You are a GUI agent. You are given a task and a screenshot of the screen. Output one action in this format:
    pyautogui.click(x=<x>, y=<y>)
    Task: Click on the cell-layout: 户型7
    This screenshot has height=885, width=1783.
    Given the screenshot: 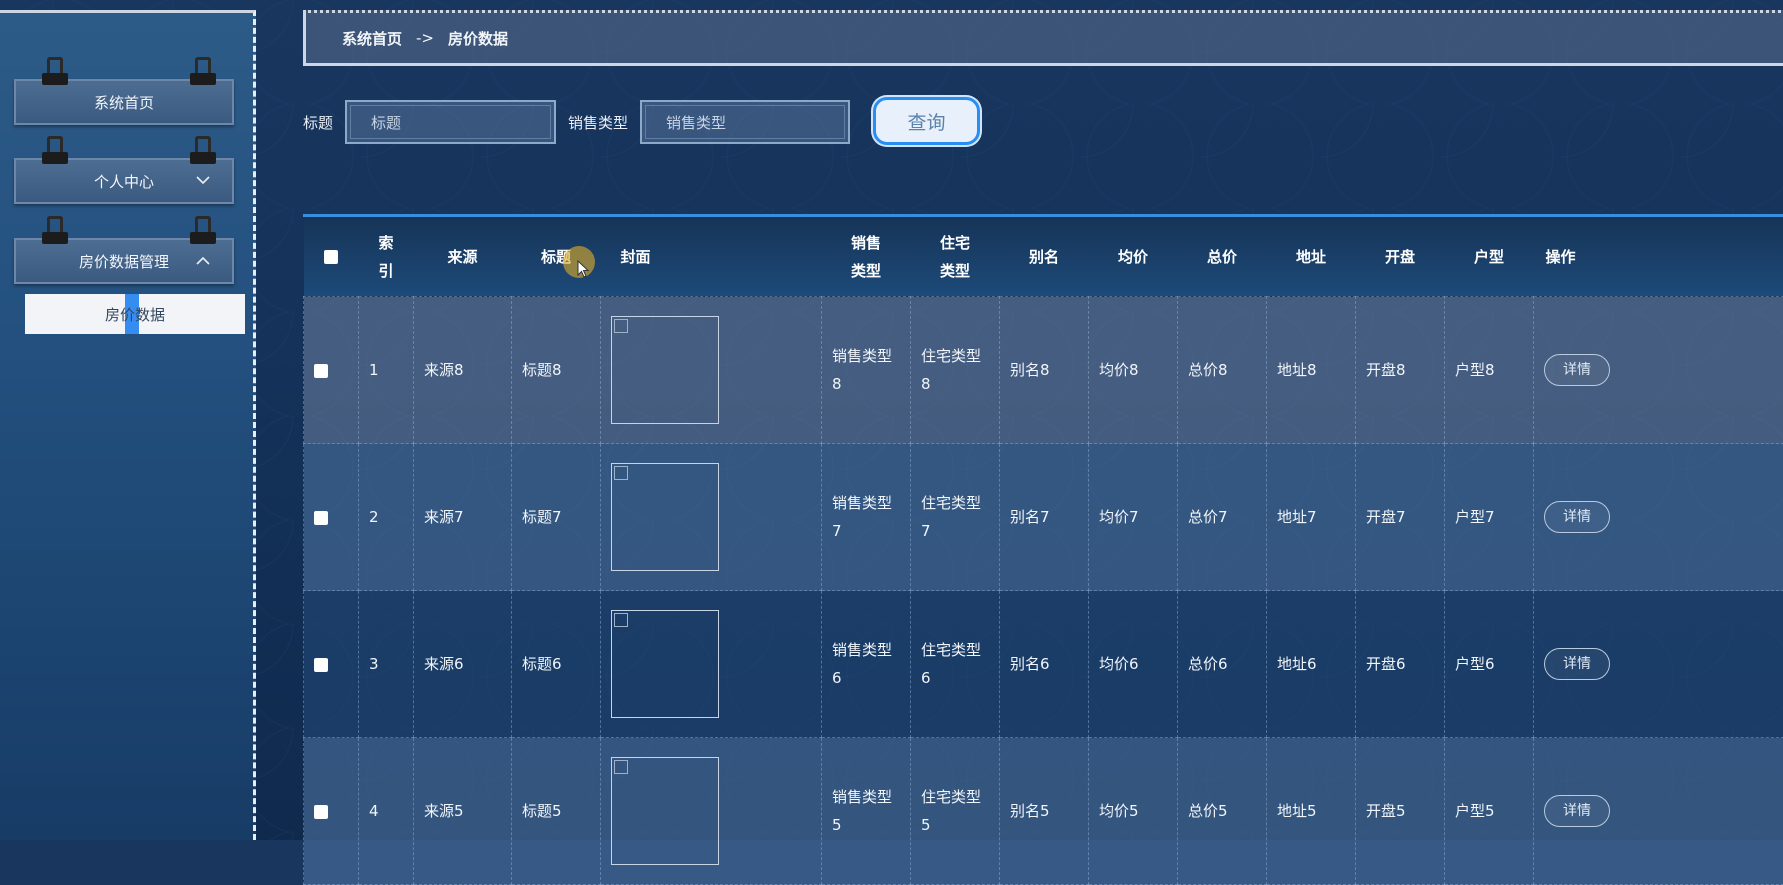 What is the action you would take?
    pyautogui.click(x=1489, y=517)
    